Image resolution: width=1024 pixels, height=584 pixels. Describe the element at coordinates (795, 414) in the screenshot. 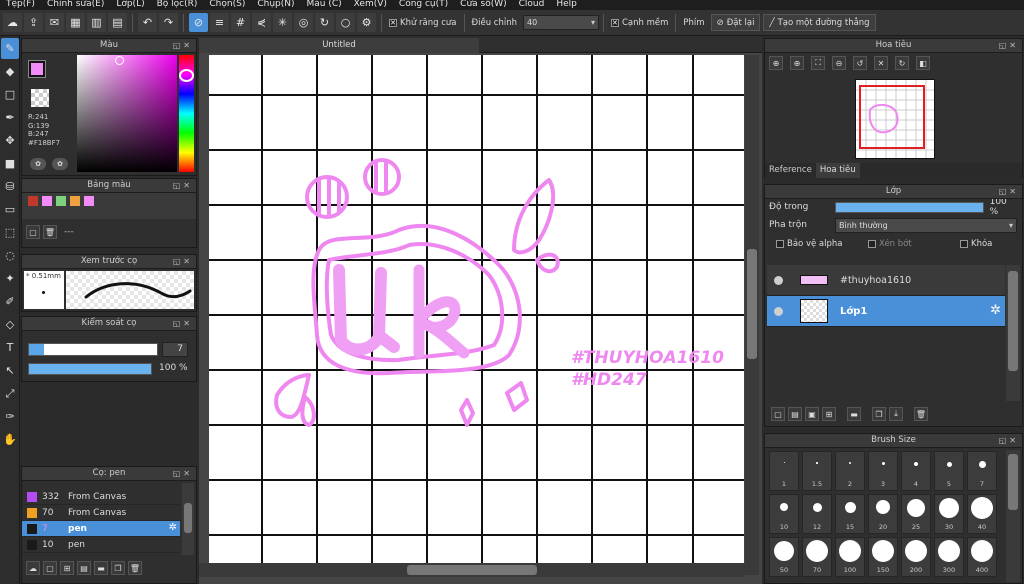

I see `new-halftone-layer-icon: ▤` at that location.